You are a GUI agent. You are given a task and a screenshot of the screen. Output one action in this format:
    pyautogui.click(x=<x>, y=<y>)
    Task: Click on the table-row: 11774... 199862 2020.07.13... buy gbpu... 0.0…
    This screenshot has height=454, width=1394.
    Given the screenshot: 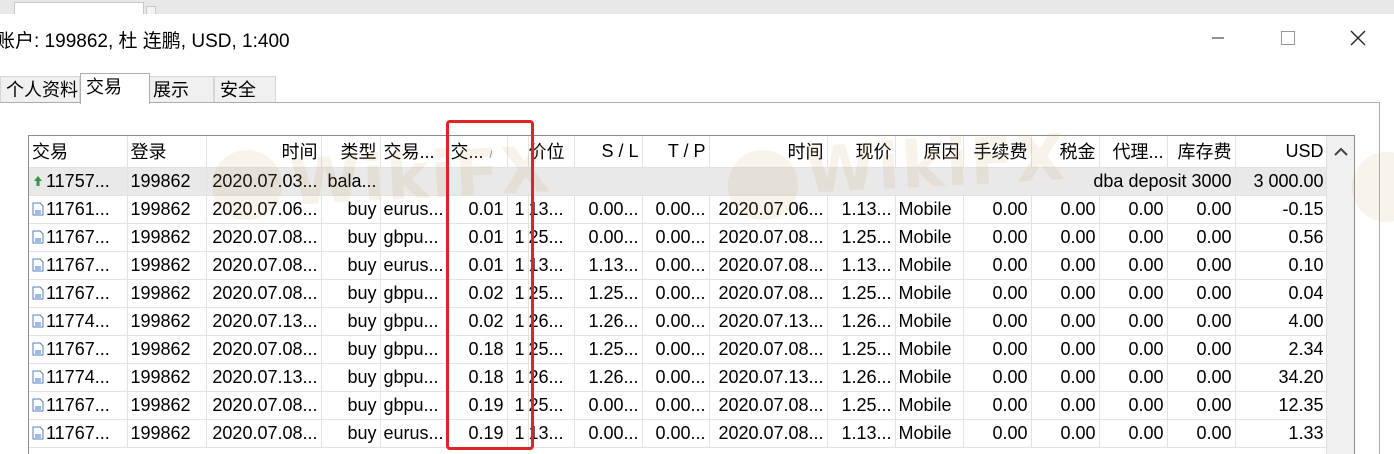 What is the action you would take?
    pyautogui.click(x=678, y=321)
    